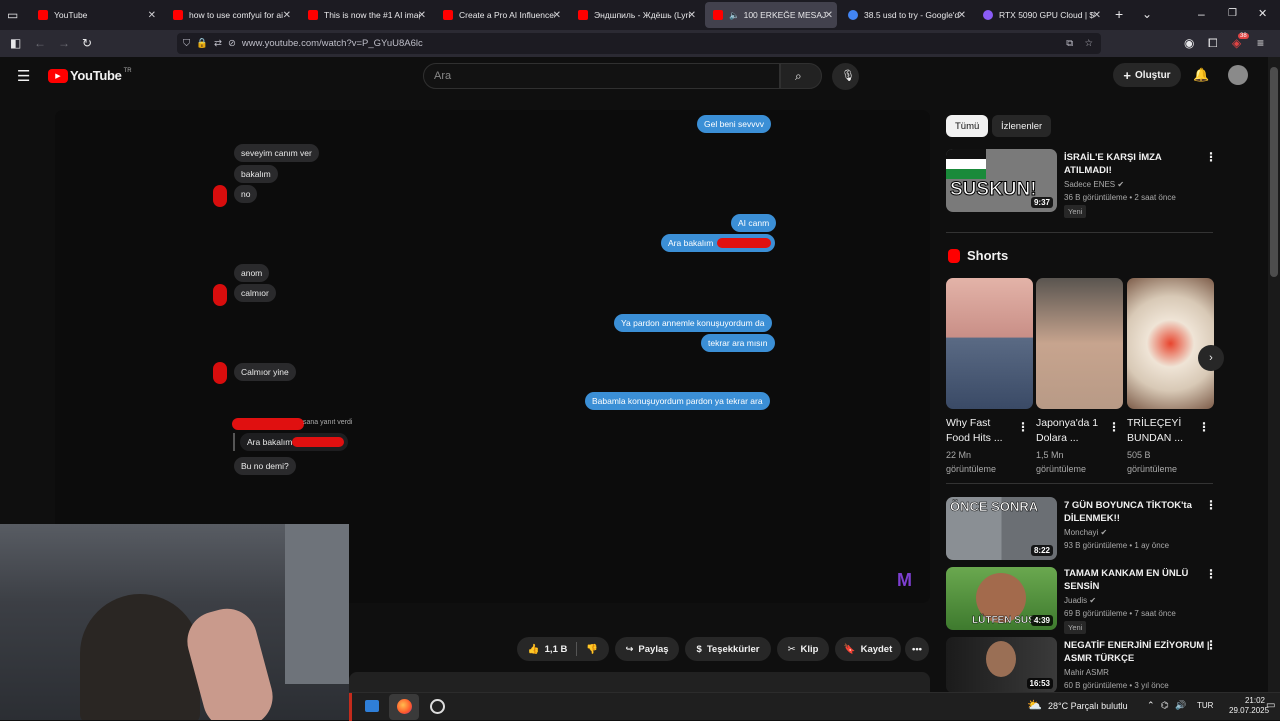 Image resolution: width=1280 pixels, height=721 pixels. Describe the element at coordinates (1270, 705) in the screenshot. I see `notification-center-icon: ▭` at that location.